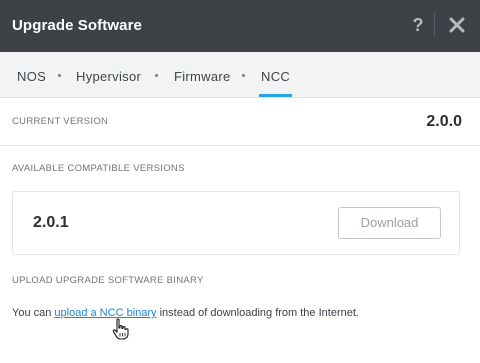 The height and width of the screenshot is (363, 480). Describe the element at coordinates (240, 145) in the screenshot. I see `section-divider` at that location.